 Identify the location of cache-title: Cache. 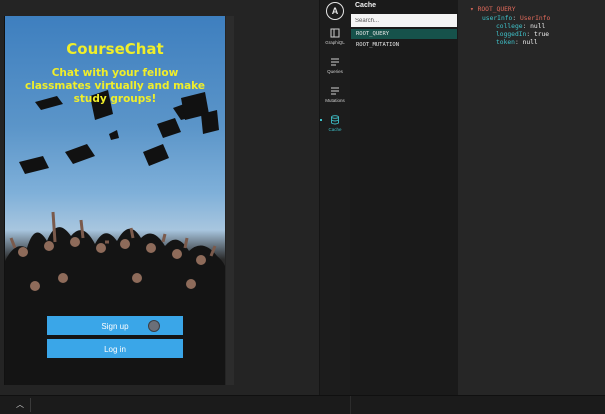
(366, 5).